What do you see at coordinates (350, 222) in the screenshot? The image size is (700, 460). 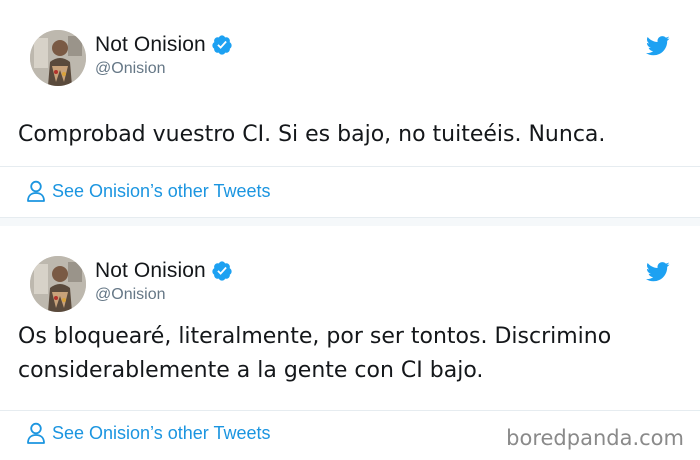 I see `card-separator` at bounding box center [350, 222].